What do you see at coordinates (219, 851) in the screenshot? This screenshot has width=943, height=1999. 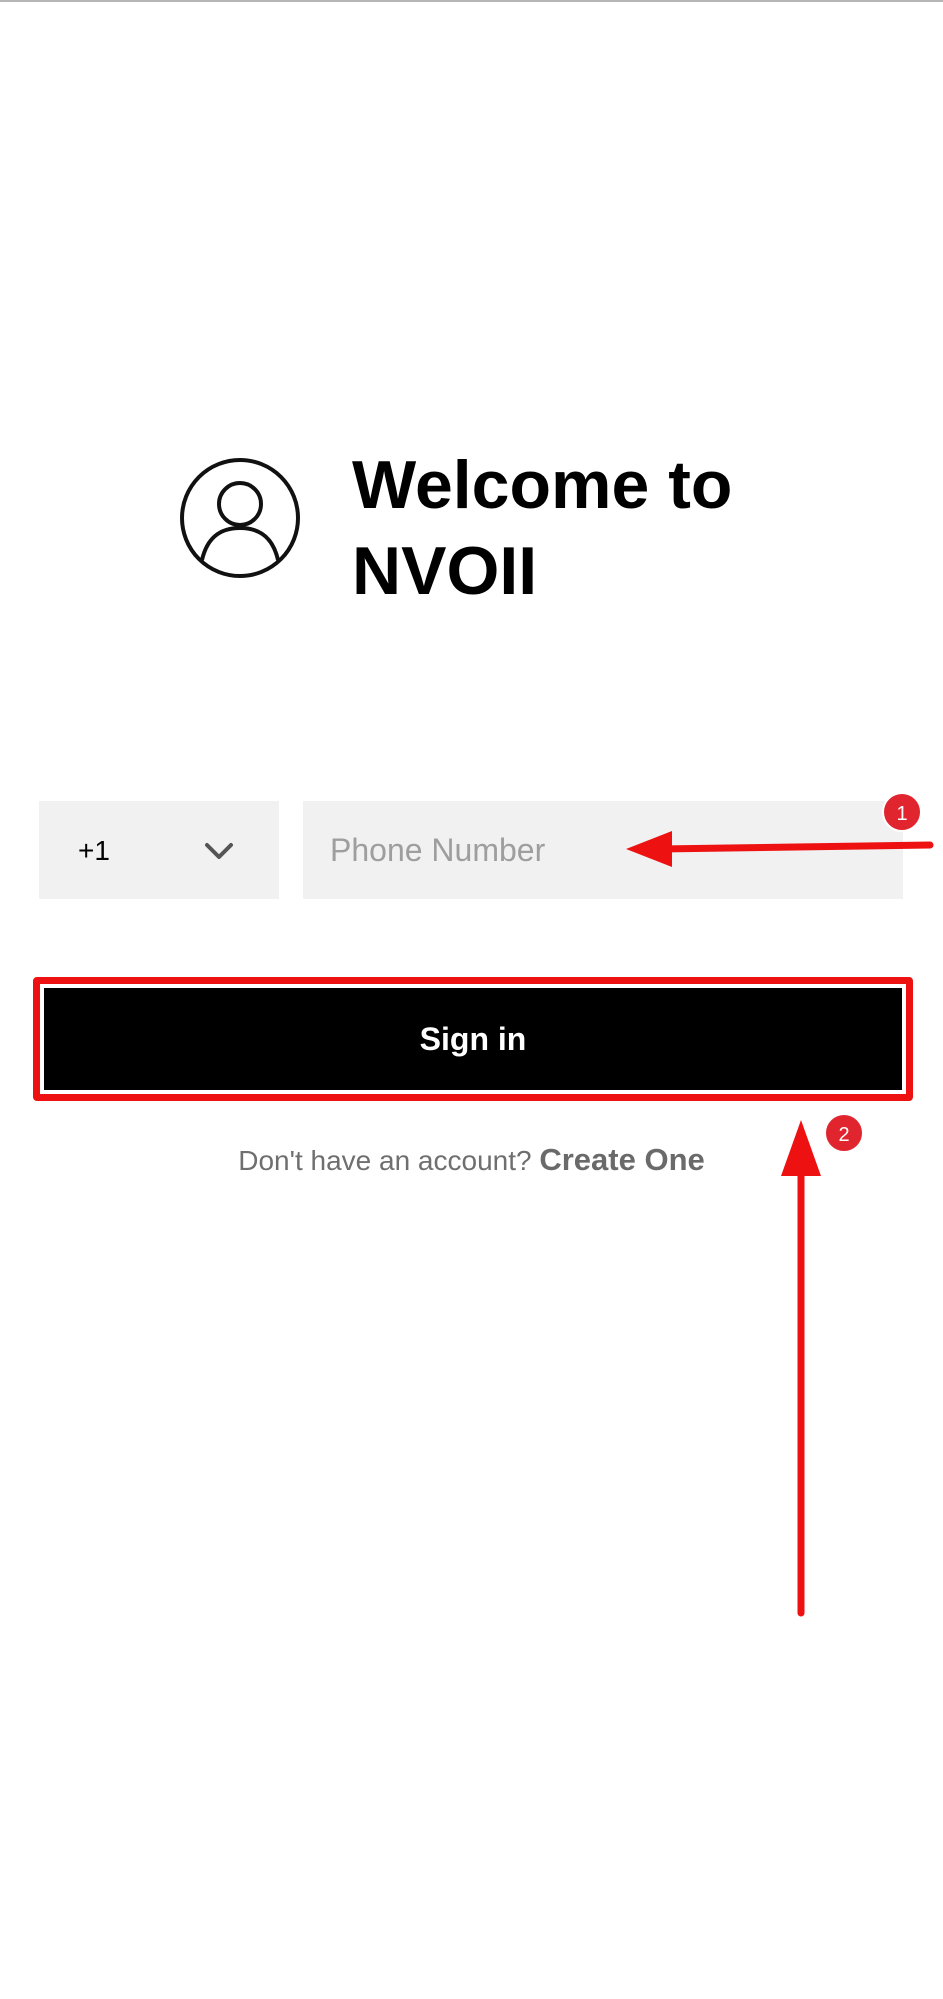 I see `chevron-down-icon` at bounding box center [219, 851].